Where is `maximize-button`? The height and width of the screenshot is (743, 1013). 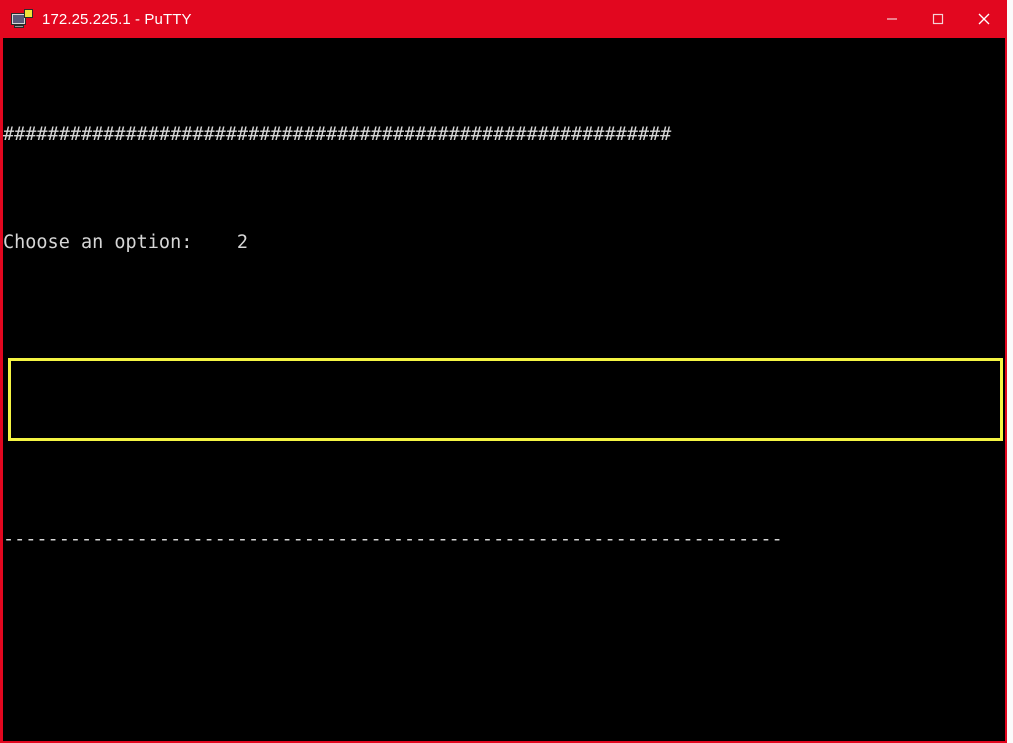
maximize-button is located at coordinates (938, 19).